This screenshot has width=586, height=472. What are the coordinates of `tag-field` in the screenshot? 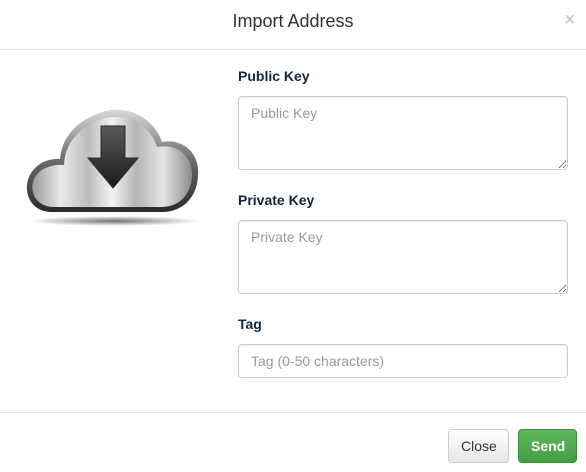 It's located at (403, 361).